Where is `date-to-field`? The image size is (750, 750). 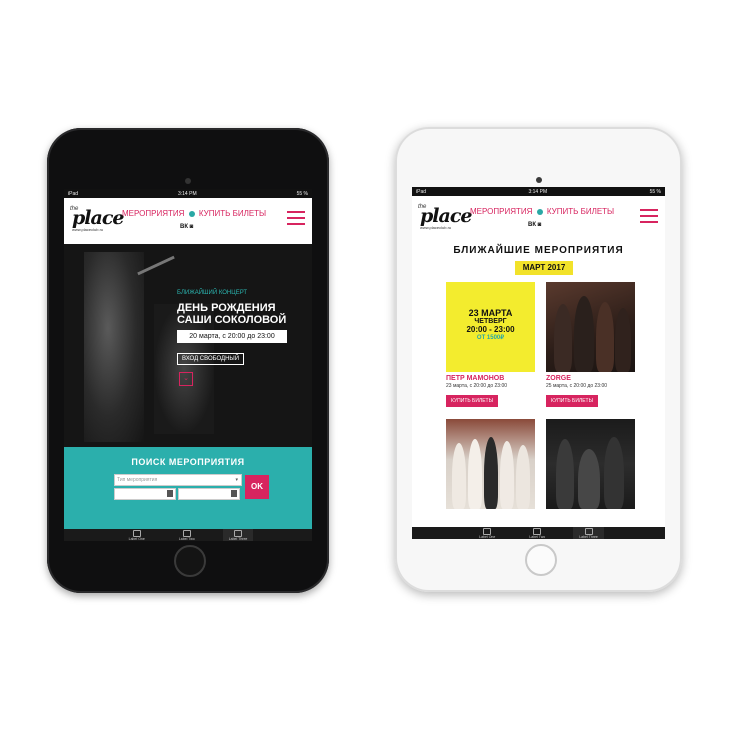 date-to-field is located at coordinates (209, 494).